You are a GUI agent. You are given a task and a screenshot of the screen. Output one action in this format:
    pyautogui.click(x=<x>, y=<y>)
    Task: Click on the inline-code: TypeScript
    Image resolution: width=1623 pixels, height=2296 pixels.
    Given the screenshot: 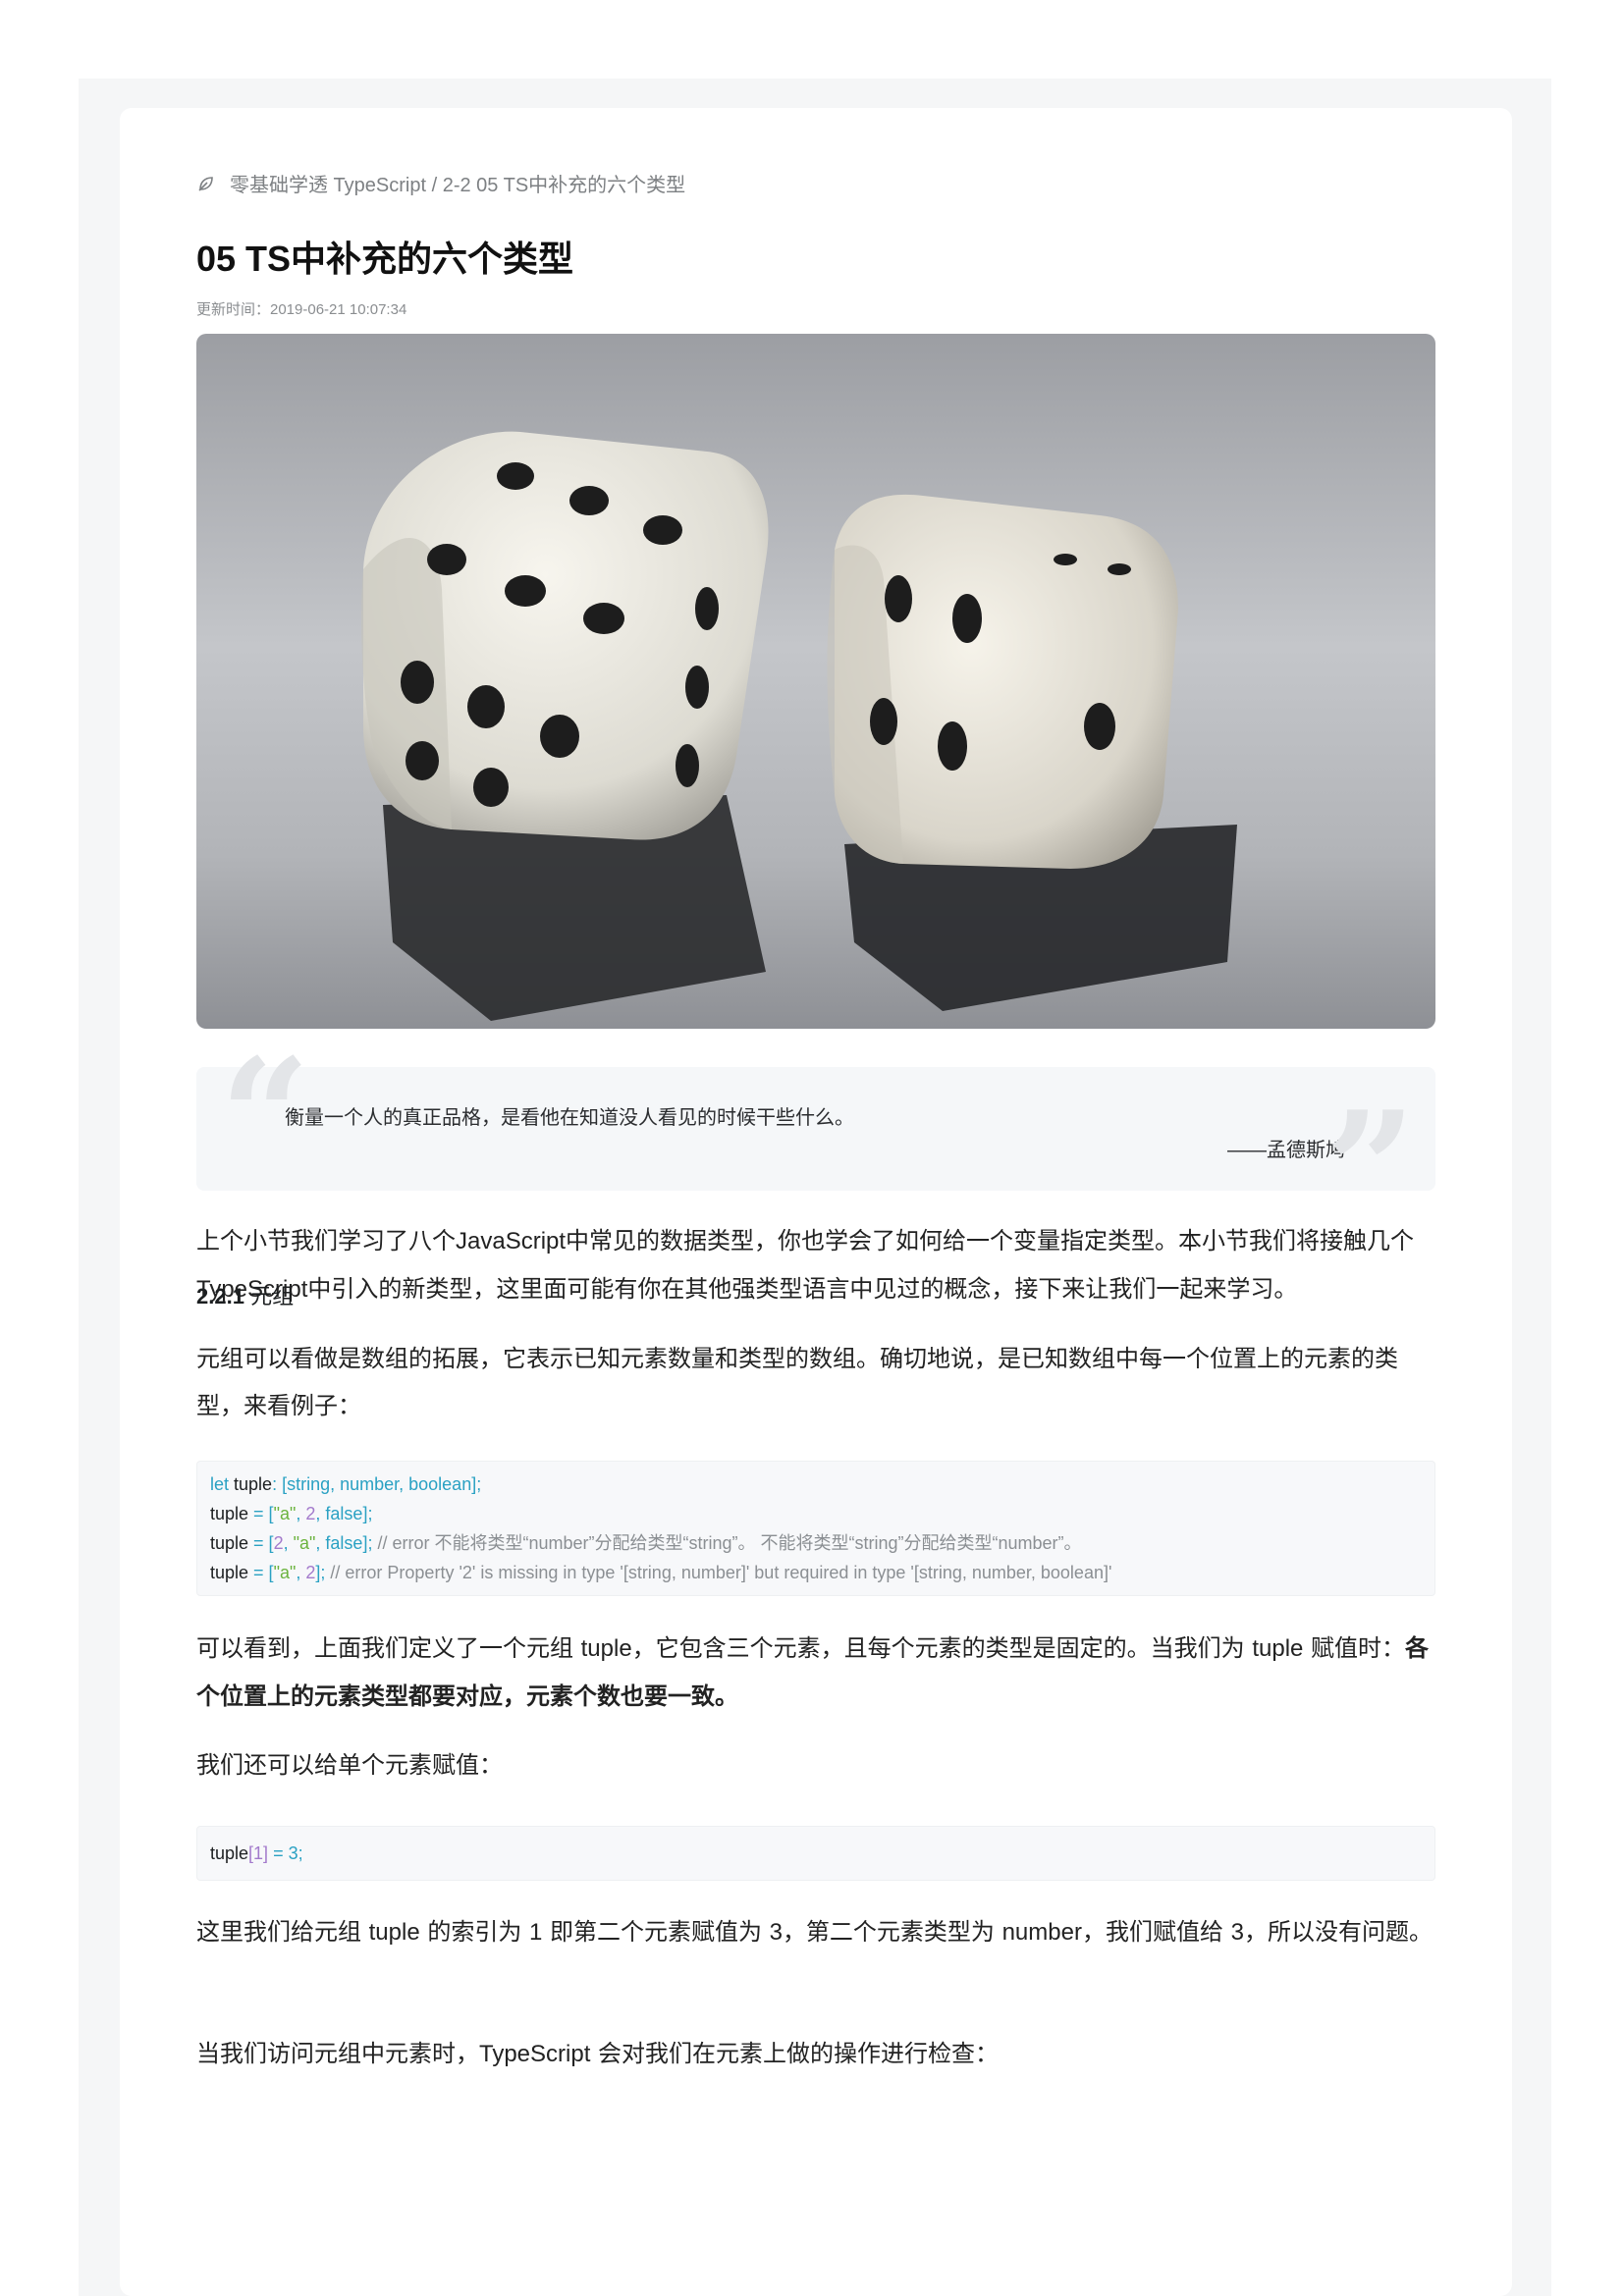 What is the action you would take?
    pyautogui.click(x=535, y=2054)
    